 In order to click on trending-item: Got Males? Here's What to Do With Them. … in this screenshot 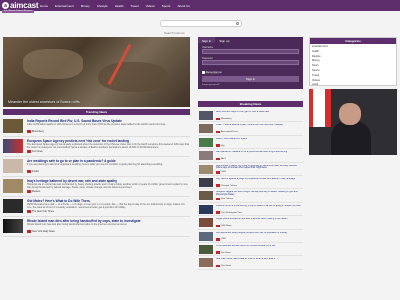, I will do `click(96, 207)`.